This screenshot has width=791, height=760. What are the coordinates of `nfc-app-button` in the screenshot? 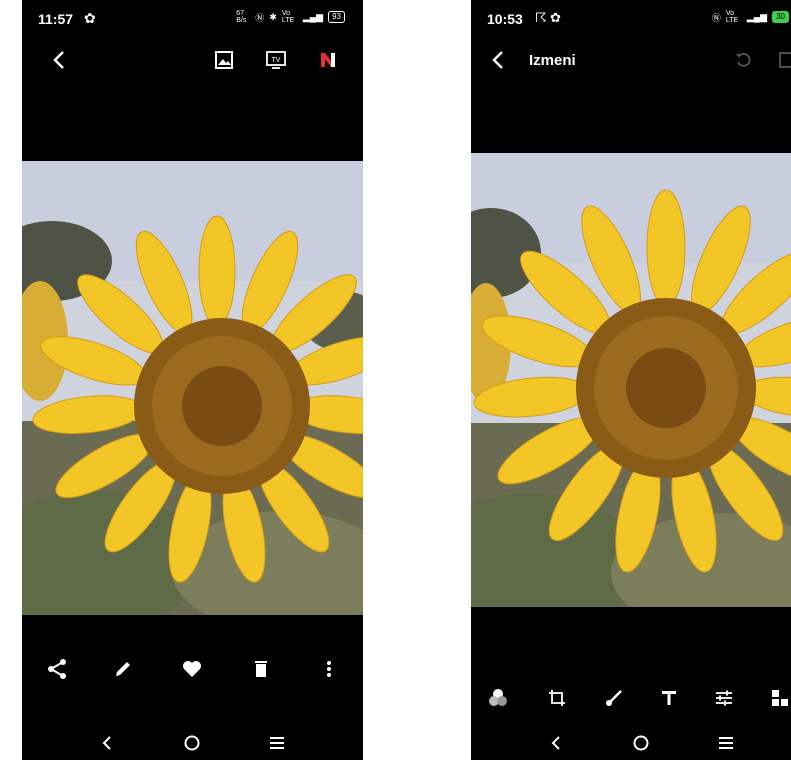 It's located at (328, 60).